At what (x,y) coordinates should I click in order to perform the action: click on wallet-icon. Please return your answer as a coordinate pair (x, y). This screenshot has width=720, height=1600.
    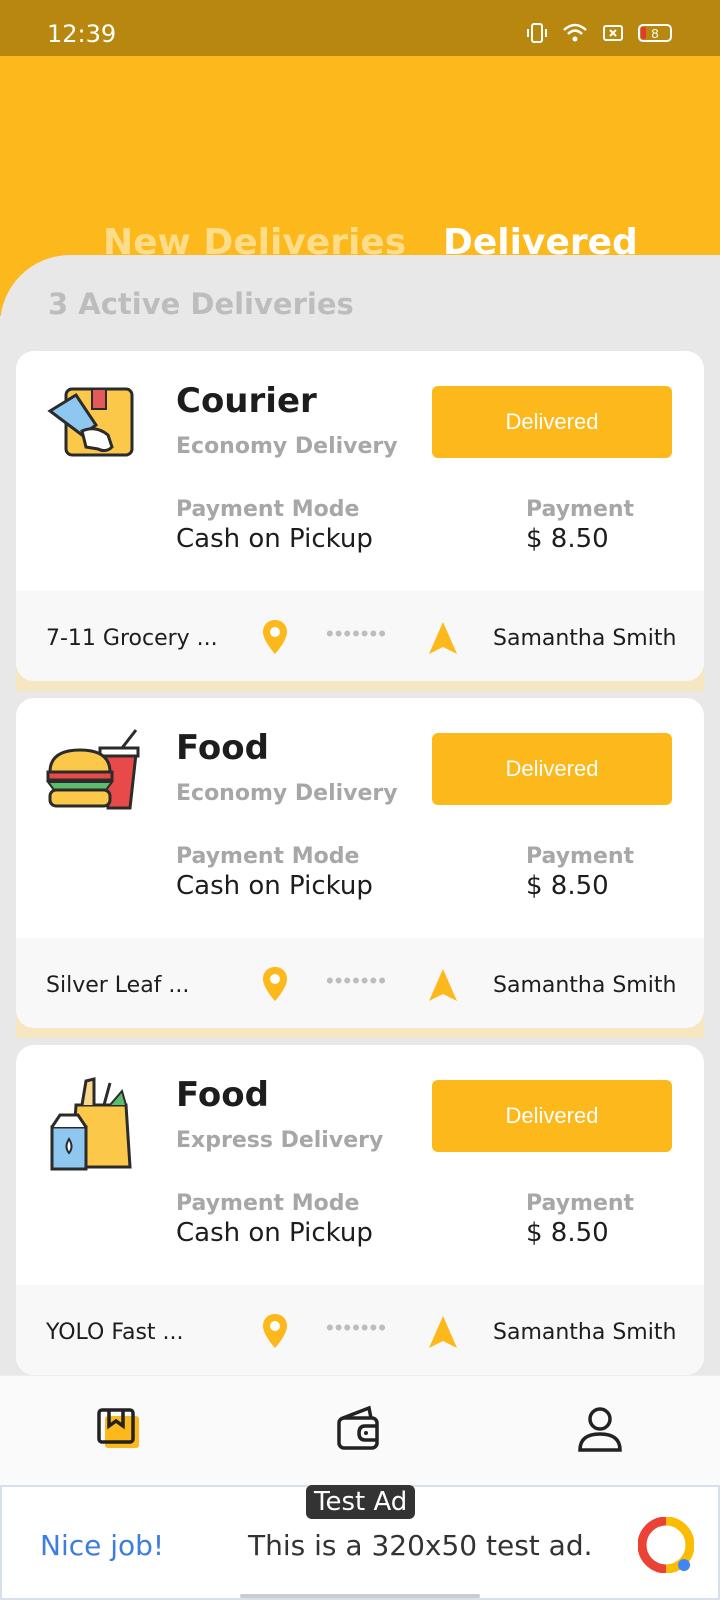
    Looking at the image, I should click on (360, 1429).